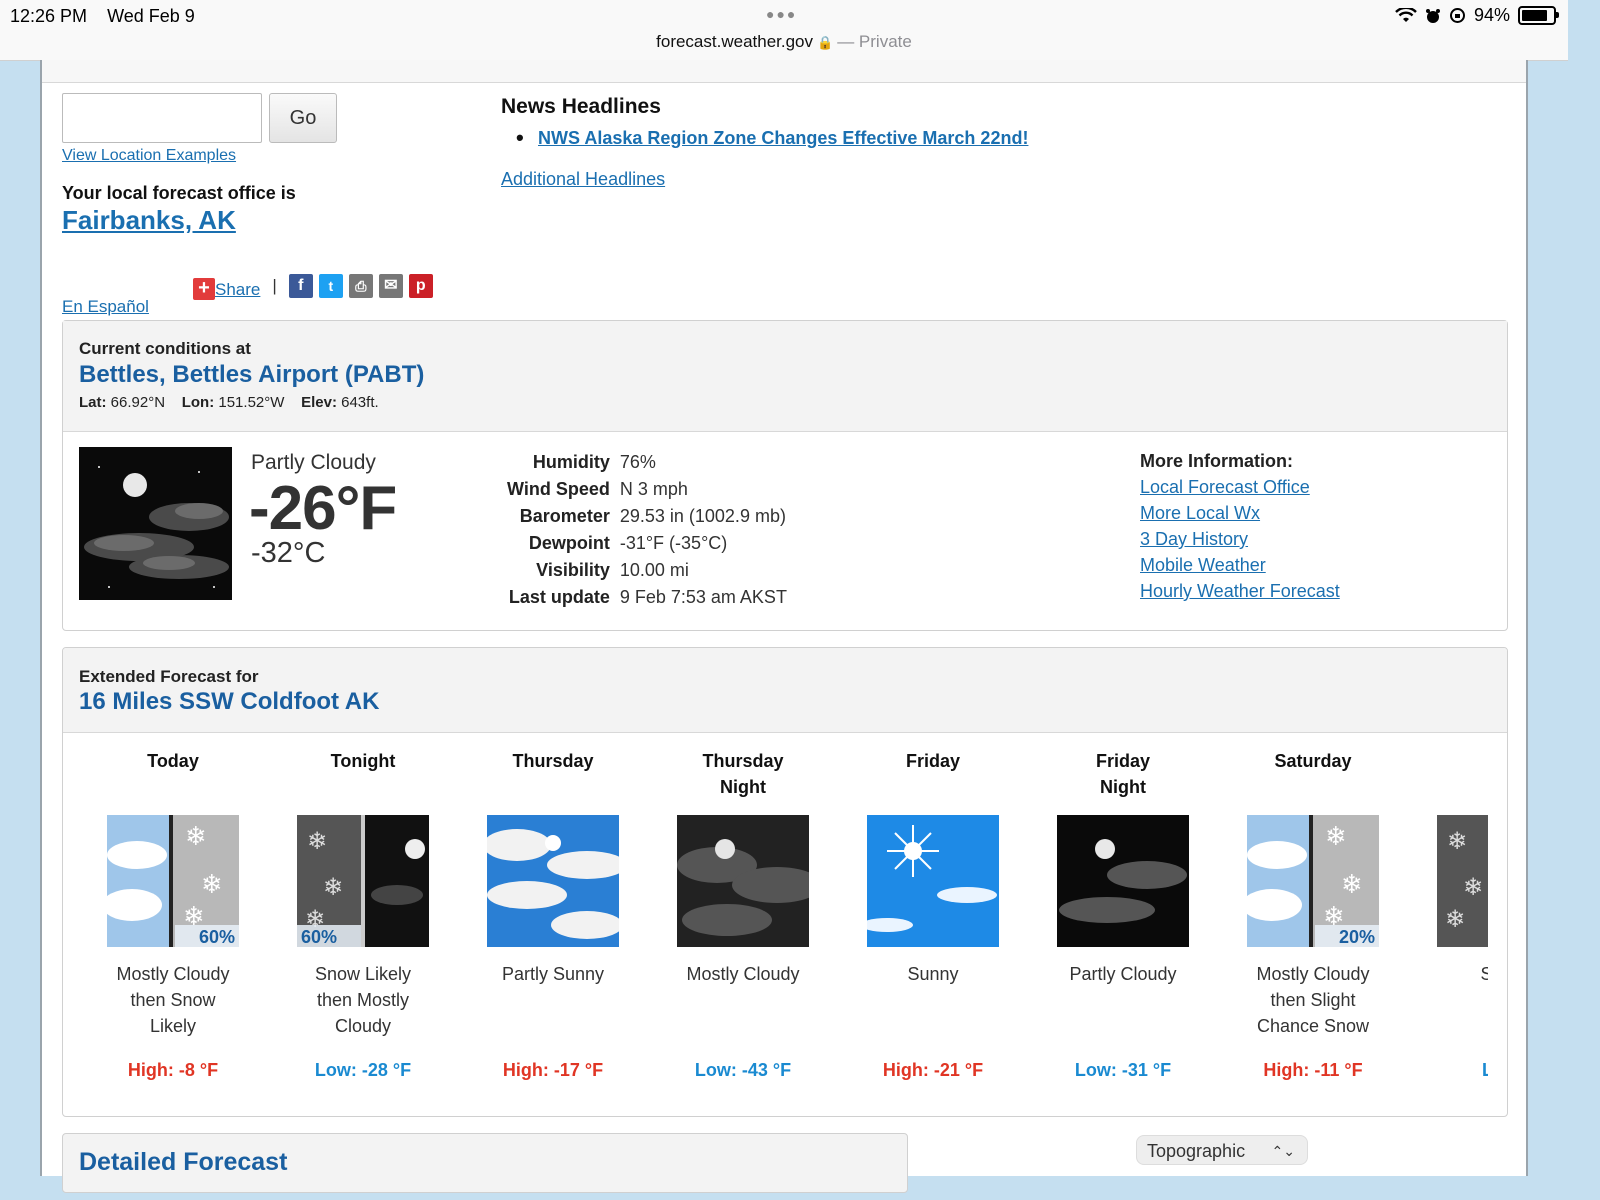  What do you see at coordinates (105, 307) in the screenshot?
I see `en-espanol-link: En Español` at bounding box center [105, 307].